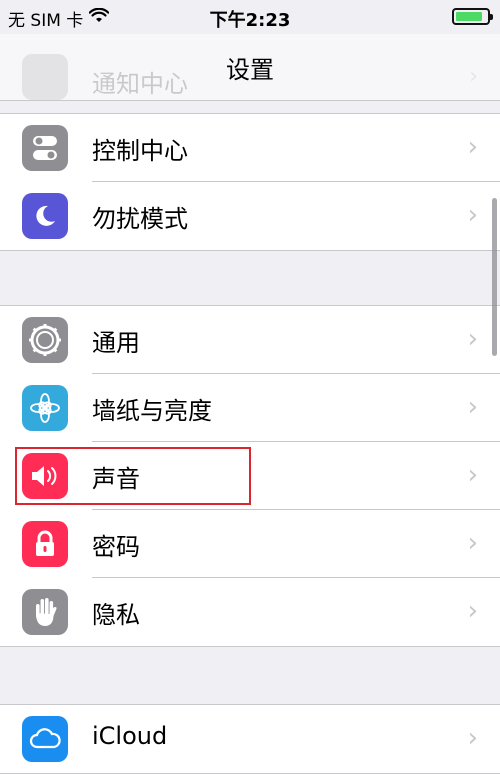  What do you see at coordinates (250, 216) in the screenshot?
I see `settings-row-do-not-disturb: 勿扰模式 ›` at bounding box center [250, 216].